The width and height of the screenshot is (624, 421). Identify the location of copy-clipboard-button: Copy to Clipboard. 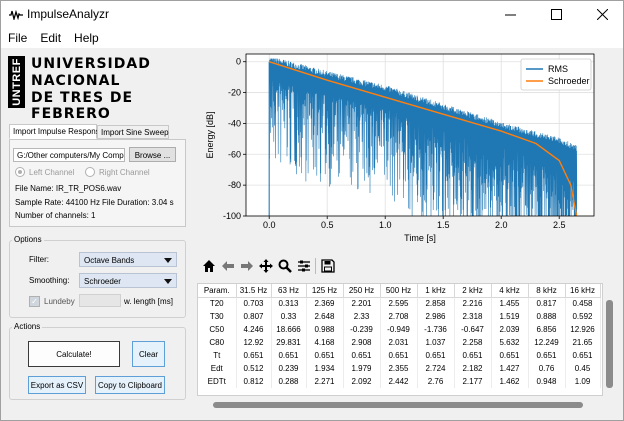
(130, 385).